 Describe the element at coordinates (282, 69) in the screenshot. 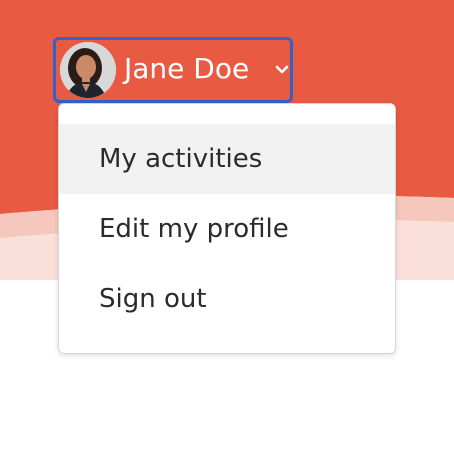

I see `chevron-down-icon` at that location.